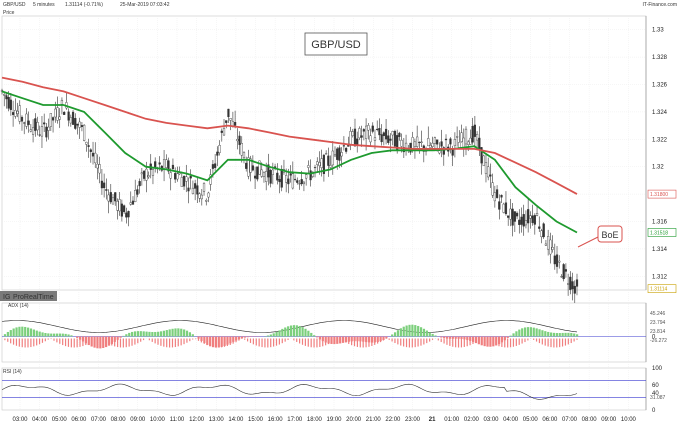  What do you see at coordinates (588, 242) in the screenshot?
I see `boe-callout-pointer` at bounding box center [588, 242].